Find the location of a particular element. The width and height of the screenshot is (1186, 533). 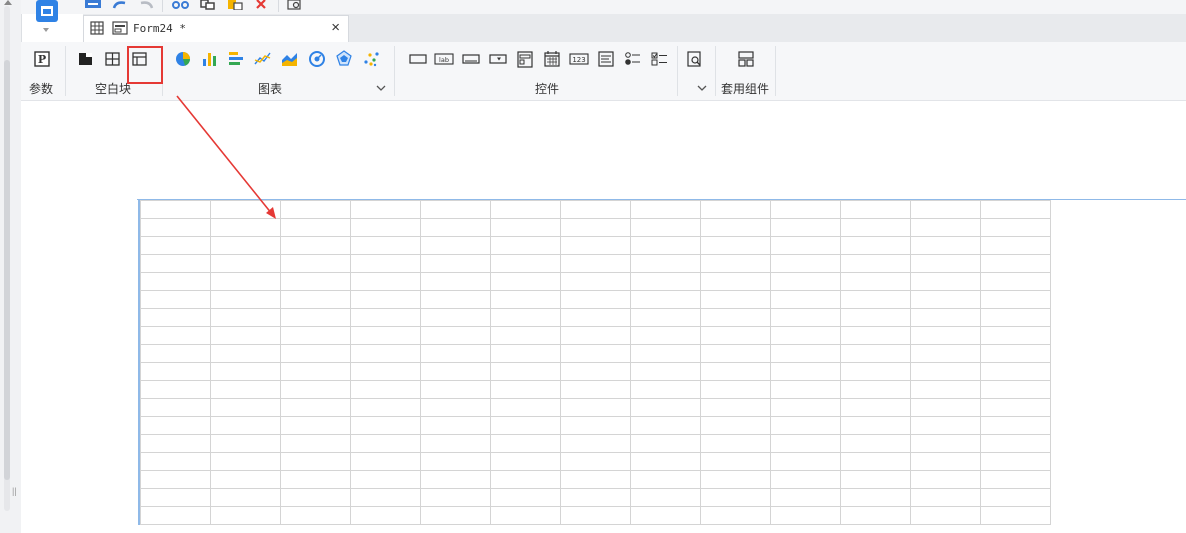

label-control-icon: lab is located at coordinates (444, 60).